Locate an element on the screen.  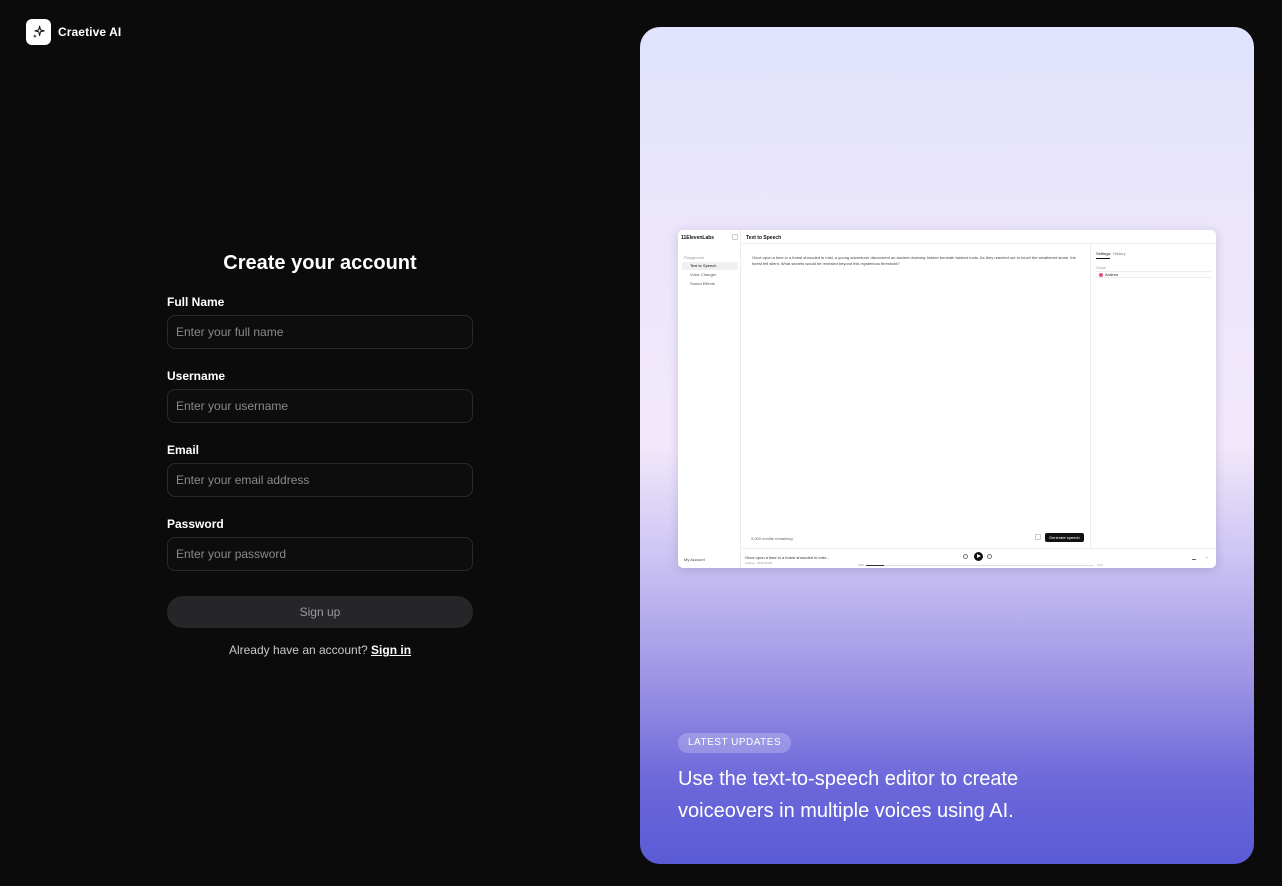
preview-options-icon is located at coordinates (1038, 537).